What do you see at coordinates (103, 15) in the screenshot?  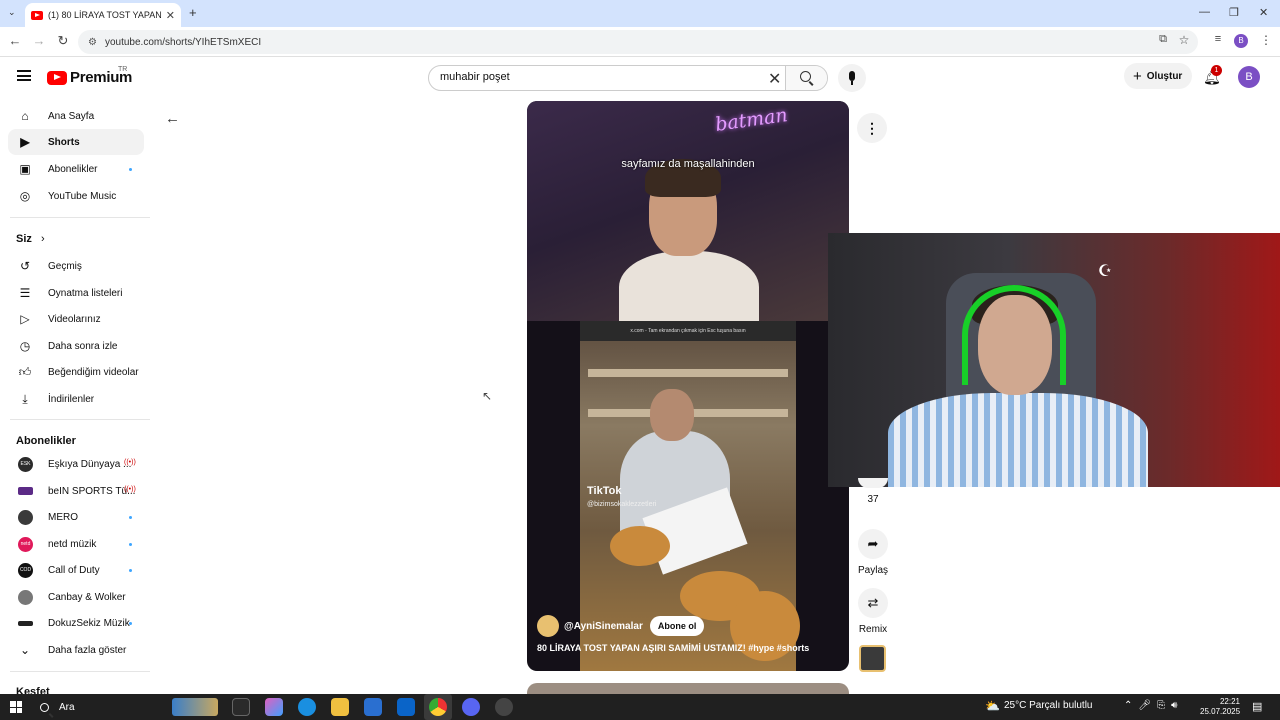 I see `browser-tab: (1) 80 LİRAYA TOST YAPAN A ✕` at bounding box center [103, 15].